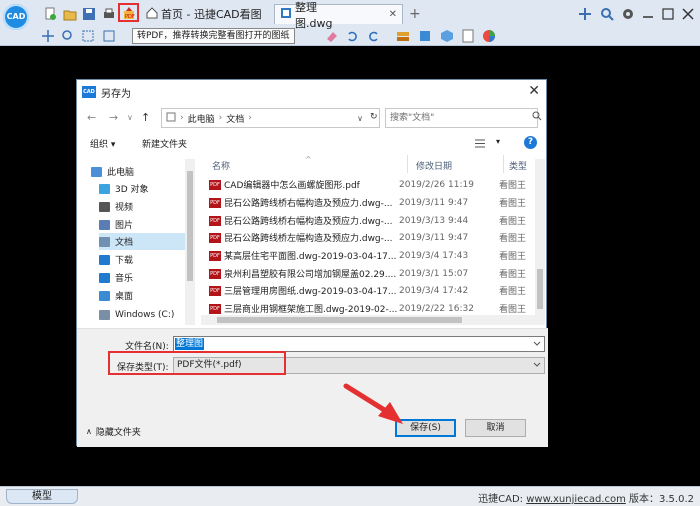 Image resolution: width=700 pixels, height=506 pixels. Describe the element at coordinates (424, 35) in the screenshot. I see `block-icon` at that location.